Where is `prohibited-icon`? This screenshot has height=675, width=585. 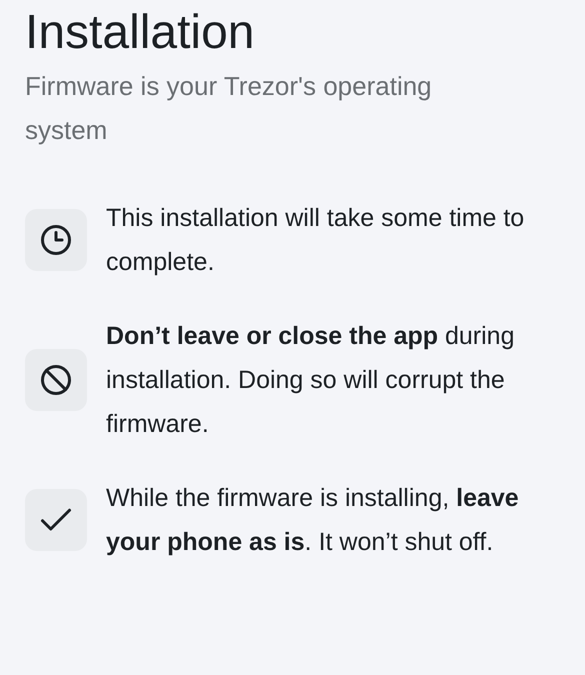
prohibited-icon is located at coordinates (56, 380).